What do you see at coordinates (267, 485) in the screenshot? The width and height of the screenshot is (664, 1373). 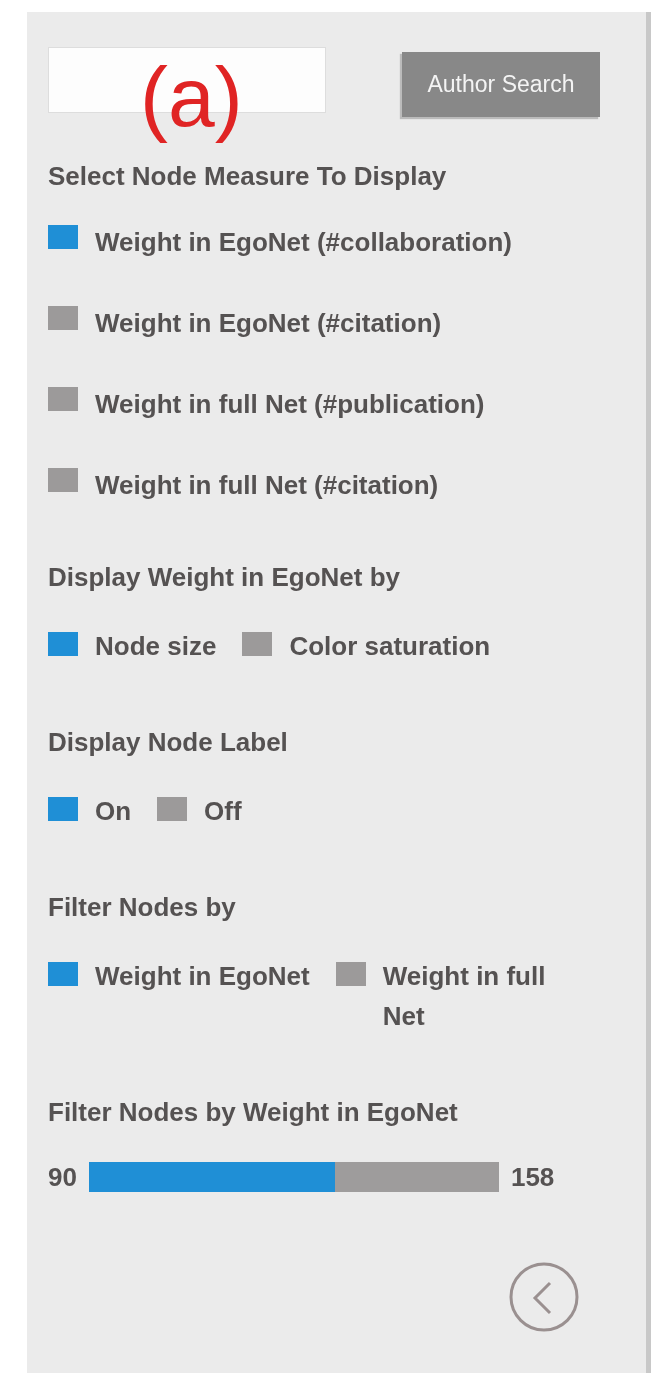 I see `option-label: Weight in full Net (#citation)` at bounding box center [267, 485].